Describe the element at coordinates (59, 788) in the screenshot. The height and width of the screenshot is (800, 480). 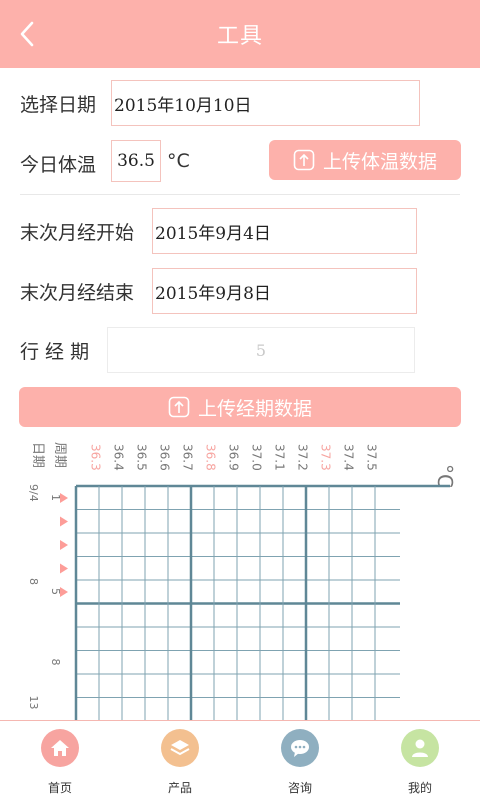
I see `tab-home-label: 首页` at that location.